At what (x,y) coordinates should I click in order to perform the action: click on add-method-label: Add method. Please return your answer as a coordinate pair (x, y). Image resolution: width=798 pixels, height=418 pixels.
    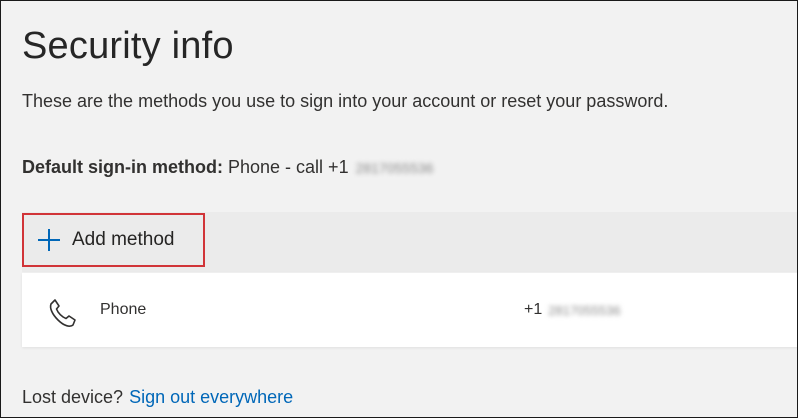
    Looking at the image, I should click on (123, 239).